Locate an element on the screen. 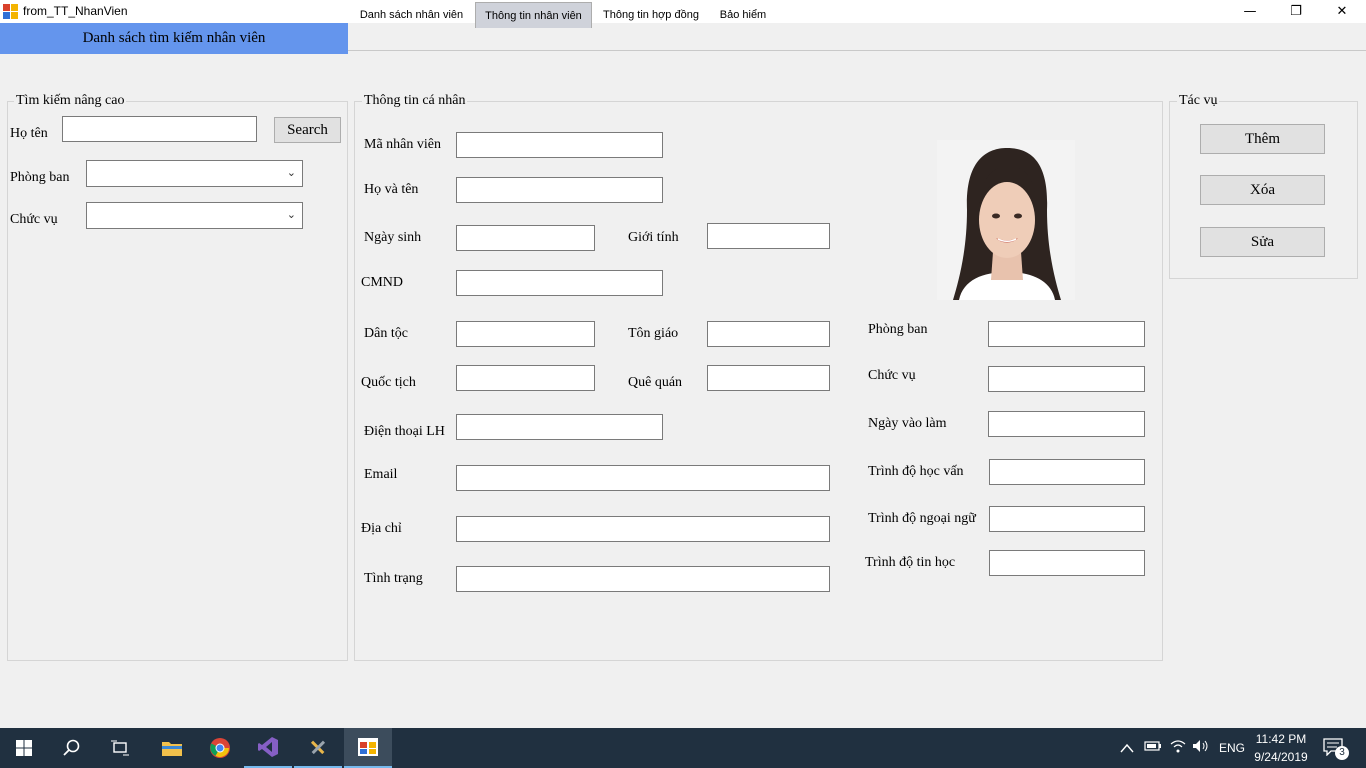 The height and width of the screenshot is (768, 1366). start-date-input is located at coordinates (1066, 424).